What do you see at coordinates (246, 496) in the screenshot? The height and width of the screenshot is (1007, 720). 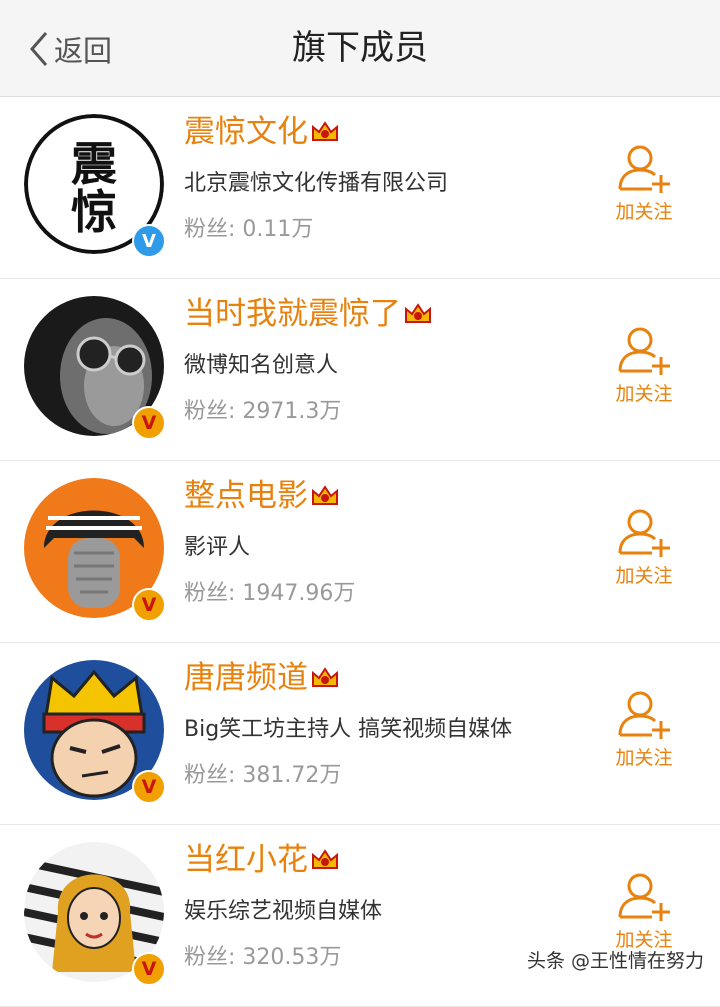 I see `member-name: 整点电影` at bounding box center [246, 496].